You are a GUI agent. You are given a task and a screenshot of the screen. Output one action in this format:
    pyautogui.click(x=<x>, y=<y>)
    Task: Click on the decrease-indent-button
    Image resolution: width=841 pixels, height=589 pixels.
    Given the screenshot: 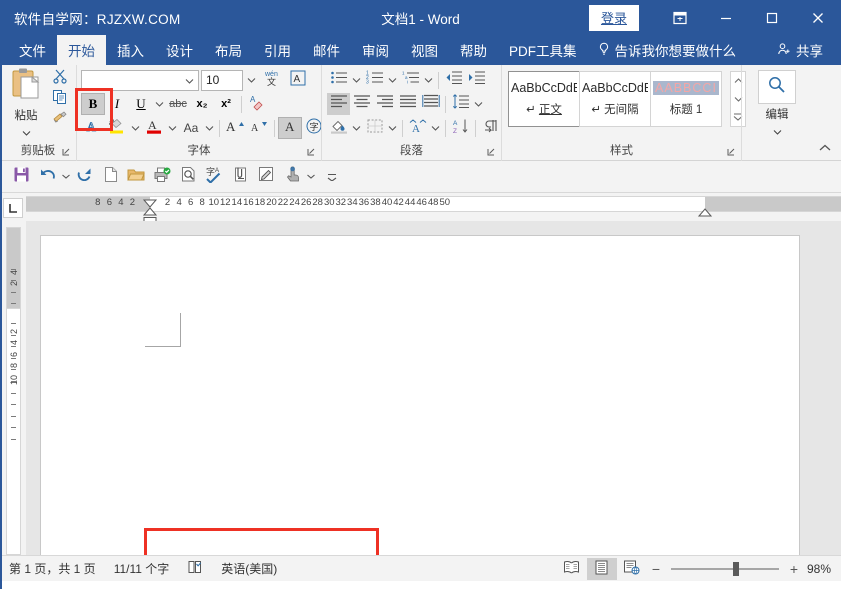 What is the action you would take?
    pyautogui.click(x=453, y=80)
    